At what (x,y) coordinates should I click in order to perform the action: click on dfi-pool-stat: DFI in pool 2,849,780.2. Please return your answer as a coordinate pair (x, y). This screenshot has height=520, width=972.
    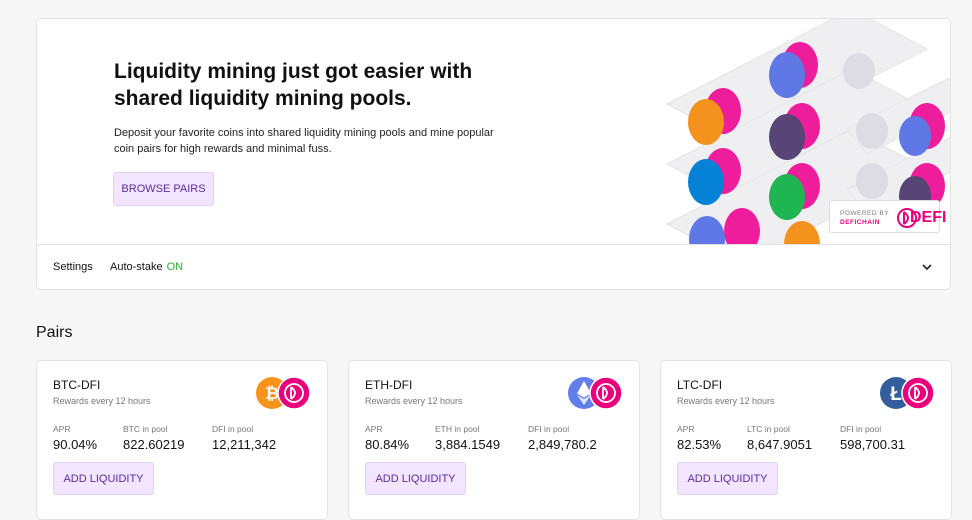
    Looking at the image, I should click on (562, 438).